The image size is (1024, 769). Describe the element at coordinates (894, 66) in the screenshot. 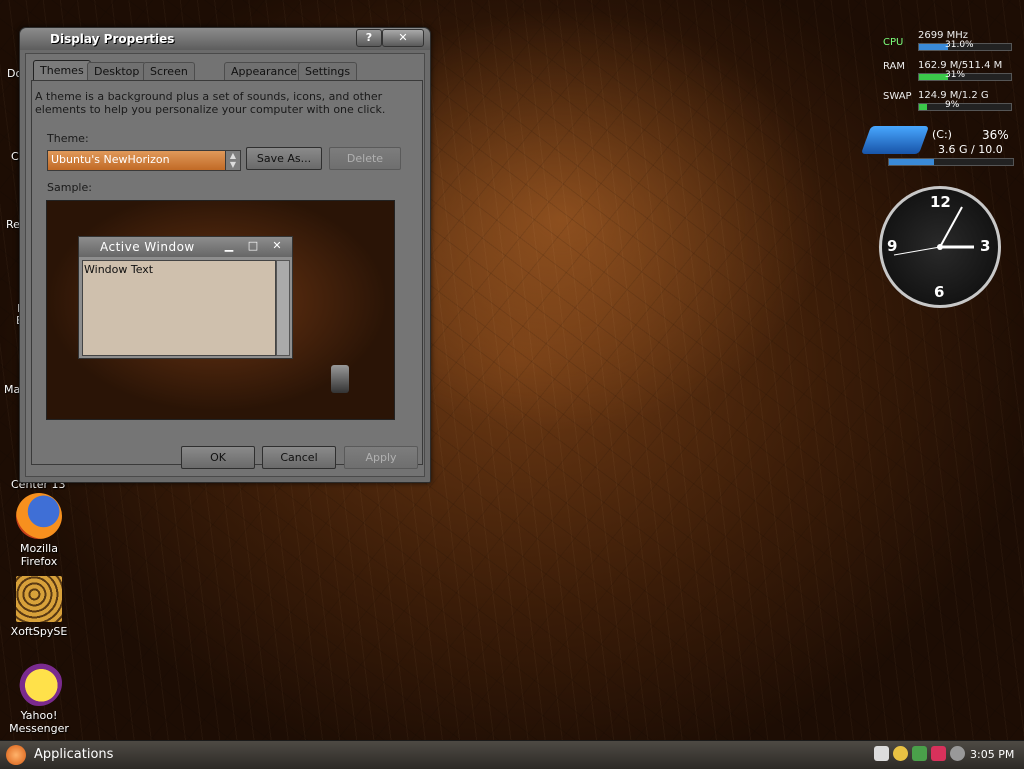

I see `ram-label: RAM` at that location.